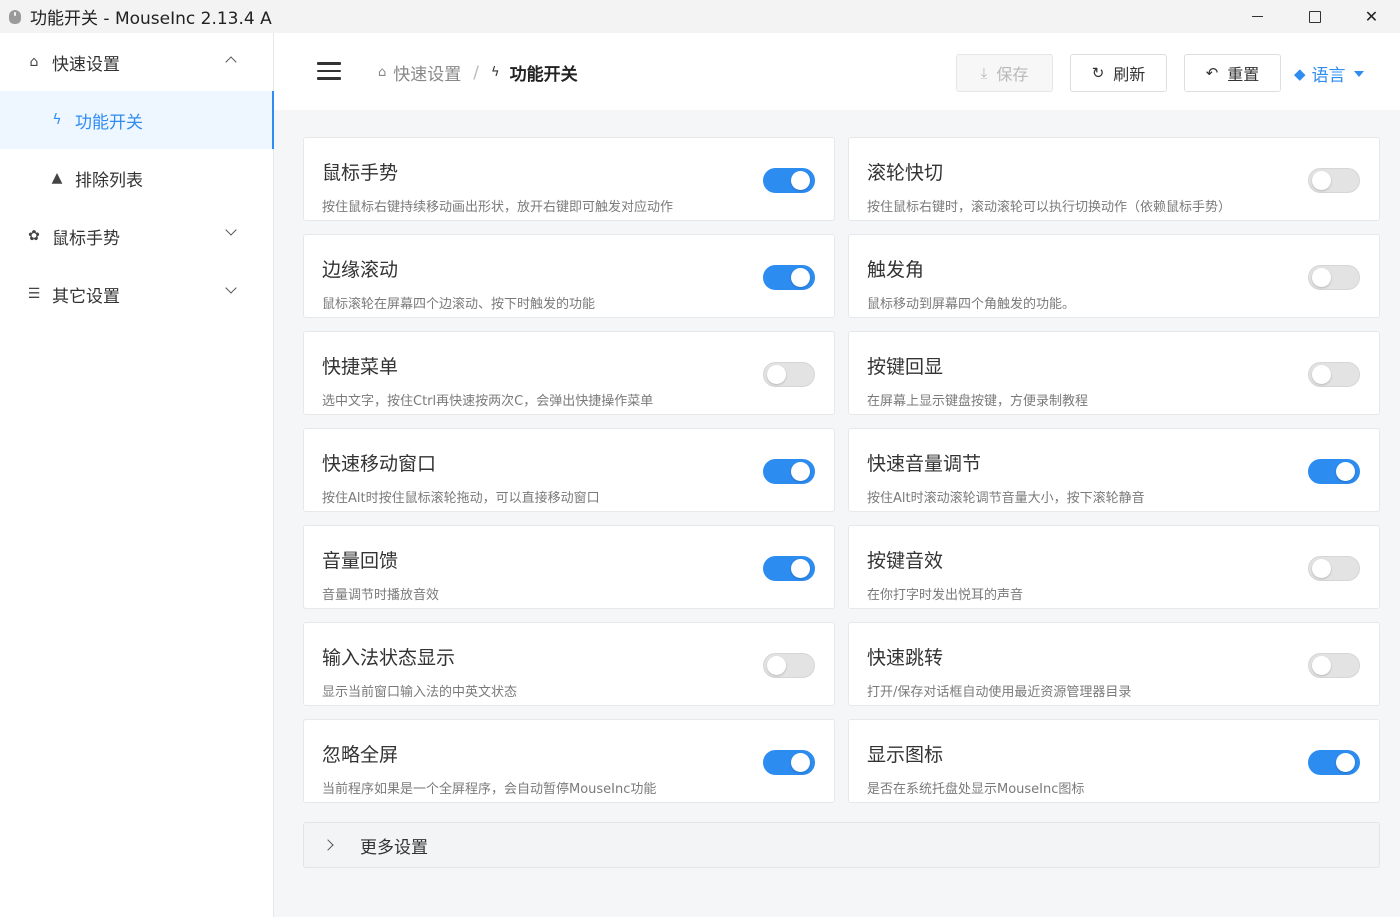 This screenshot has height=917, width=1400. I want to click on sidebar-item-label: 排除列表, so click(109, 180).